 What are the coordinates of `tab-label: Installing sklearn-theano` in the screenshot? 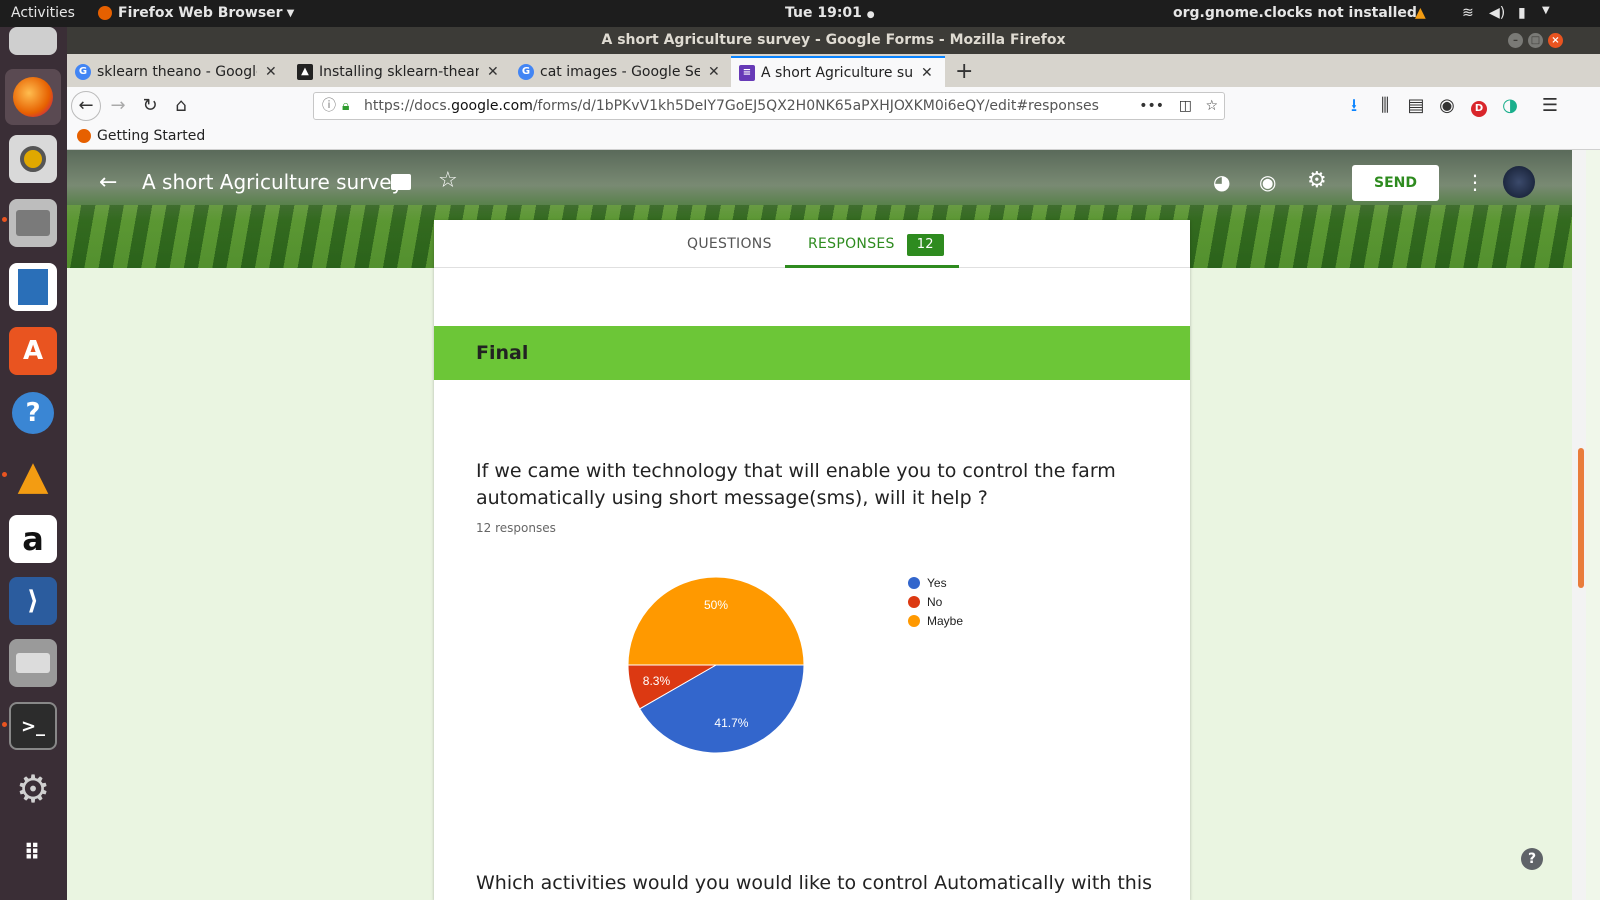 It's located at (399, 71).